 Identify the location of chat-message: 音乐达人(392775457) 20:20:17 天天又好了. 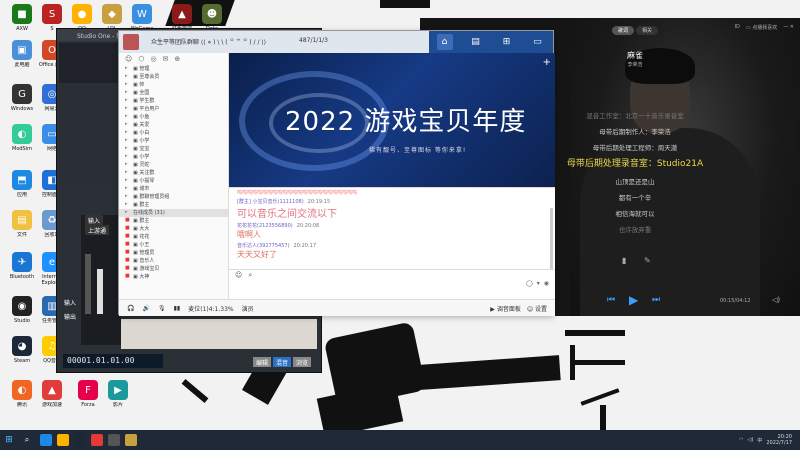
(392, 251).